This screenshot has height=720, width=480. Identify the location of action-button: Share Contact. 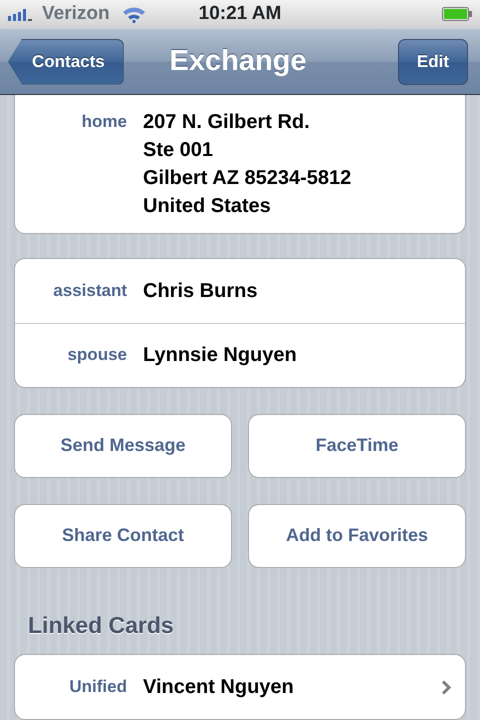
(123, 536).